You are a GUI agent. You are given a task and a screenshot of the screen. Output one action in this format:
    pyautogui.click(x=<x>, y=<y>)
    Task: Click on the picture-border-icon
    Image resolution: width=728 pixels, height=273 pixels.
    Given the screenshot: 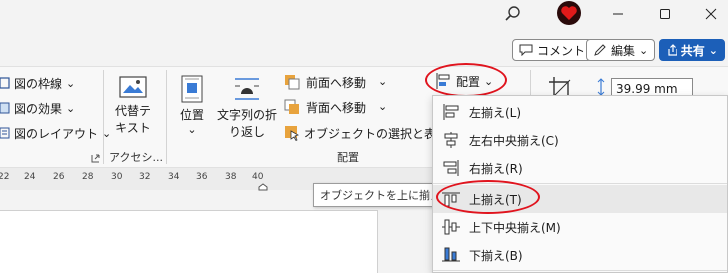 What is the action you would take?
    pyautogui.click(x=5, y=83)
    